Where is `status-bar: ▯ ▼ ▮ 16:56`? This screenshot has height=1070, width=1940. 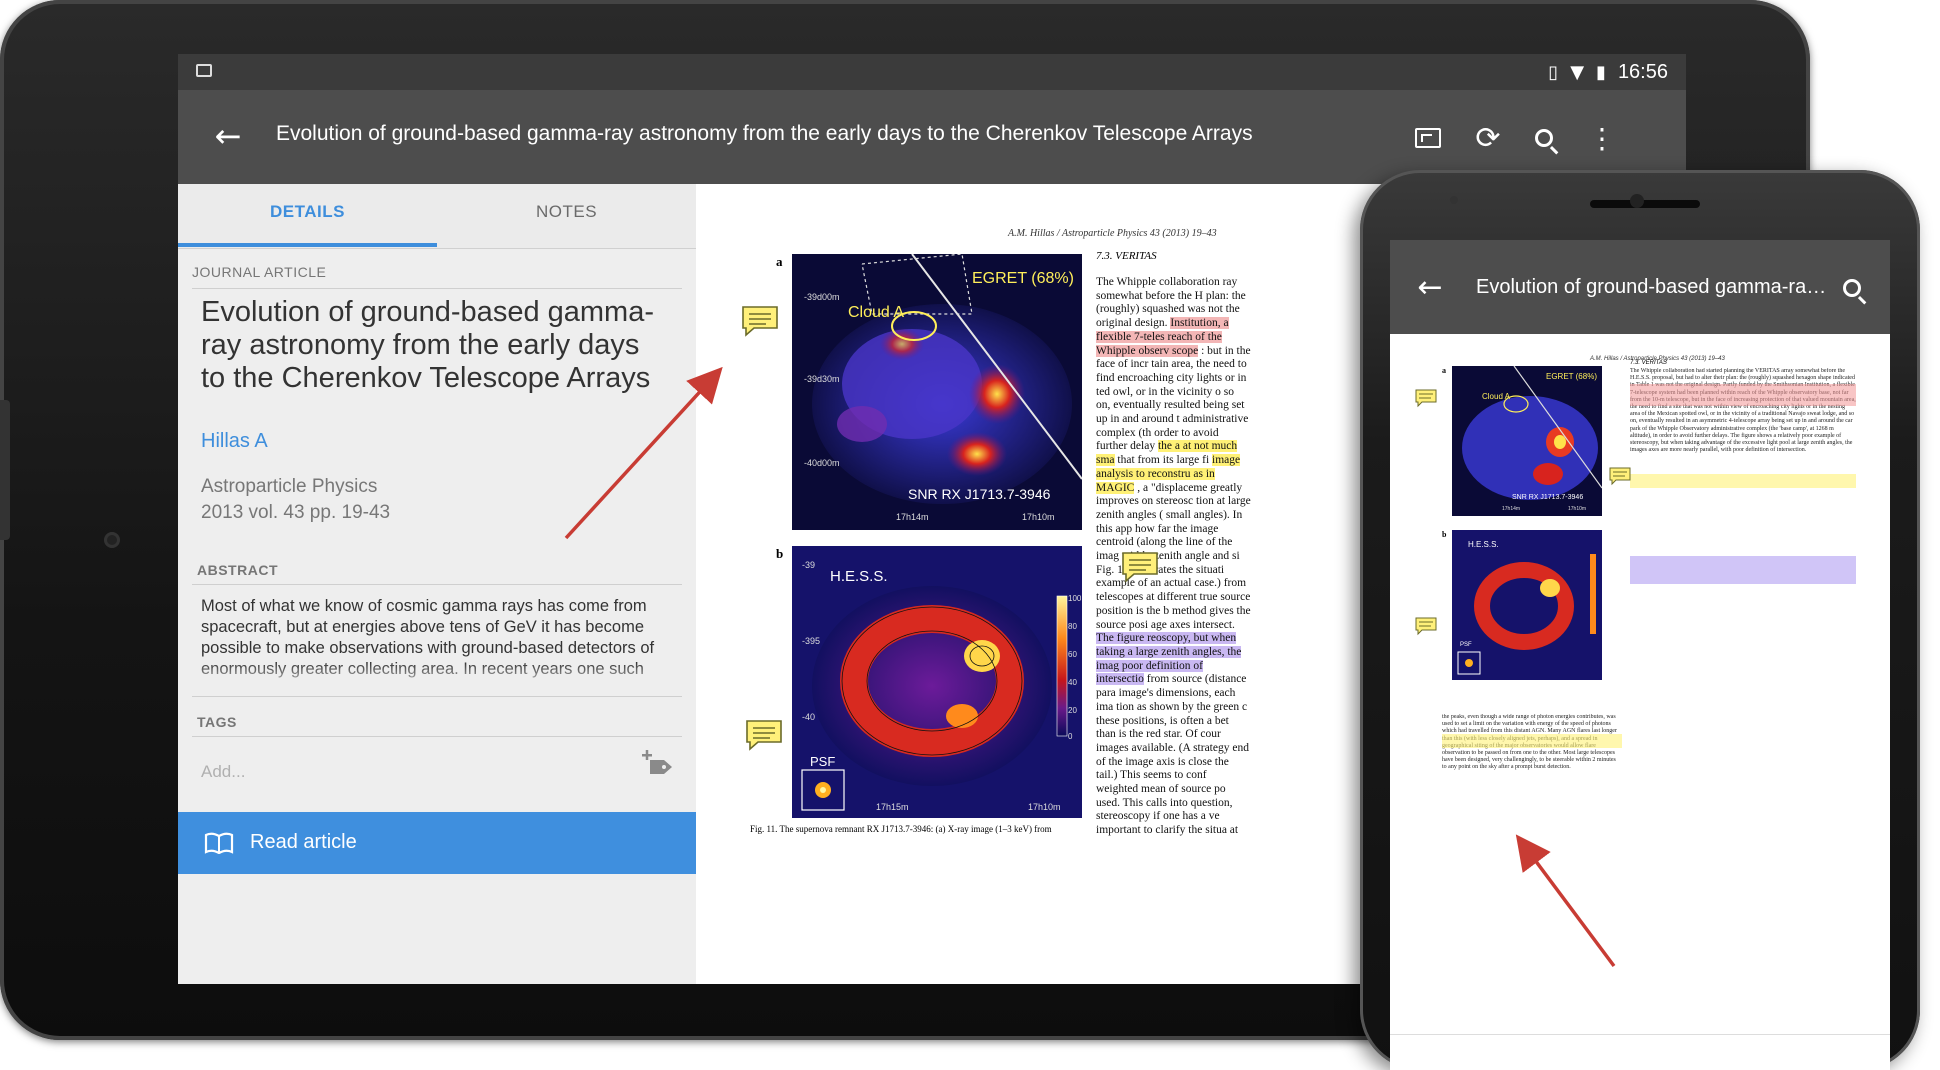 status-bar: ▯ ▼ ▮ 16:56 is located at coordinates (932, 72).